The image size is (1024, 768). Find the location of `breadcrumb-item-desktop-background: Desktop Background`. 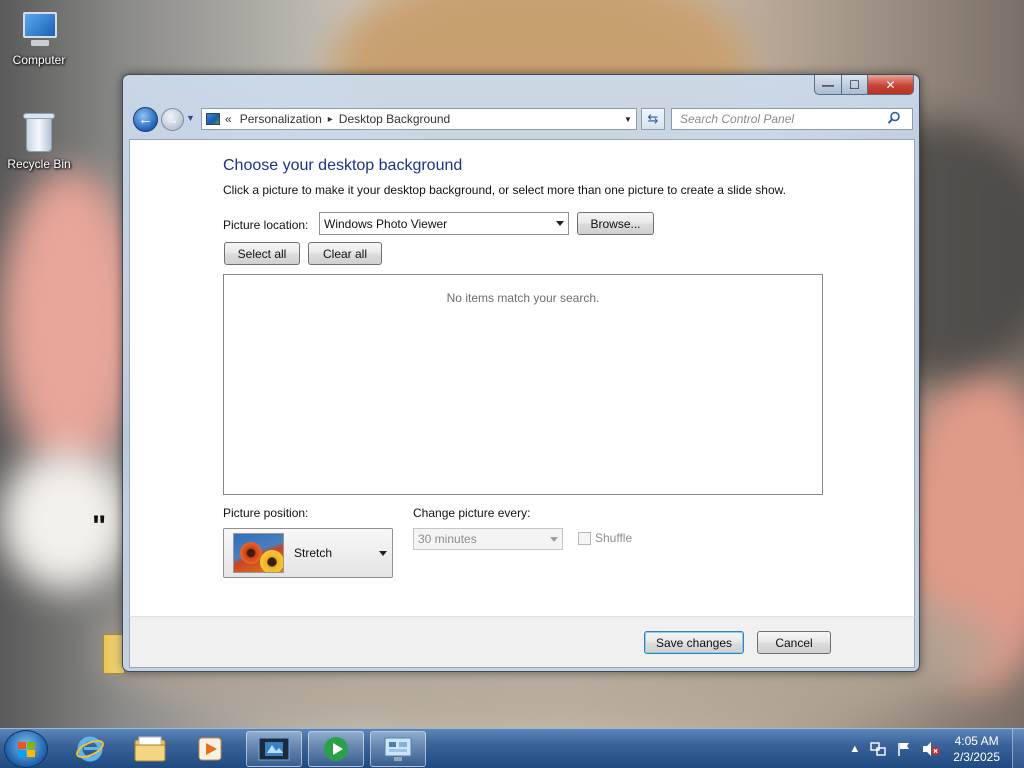

breadcrumb-item-desktop-background: Desktop Background is located at coordinates (394, 119).